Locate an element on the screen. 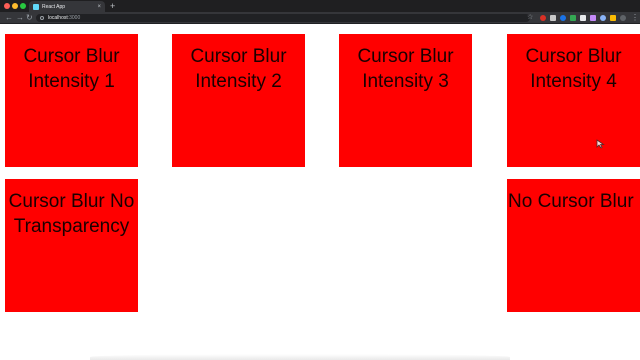 The image size is (640, 360). bookmark-star-icon: ☆ is located at coordinates (530, 18).